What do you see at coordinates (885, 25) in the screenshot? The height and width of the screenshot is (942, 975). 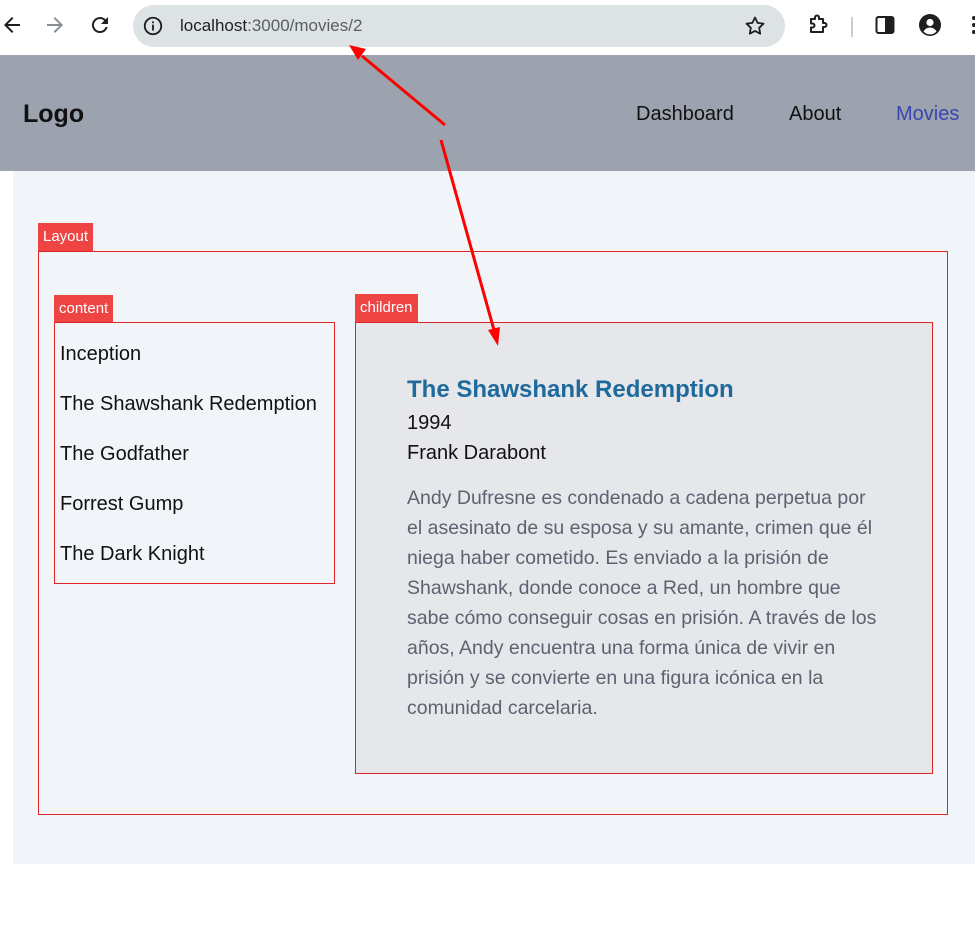 I see `side-panel-icon` at bounding box center [885, 25].